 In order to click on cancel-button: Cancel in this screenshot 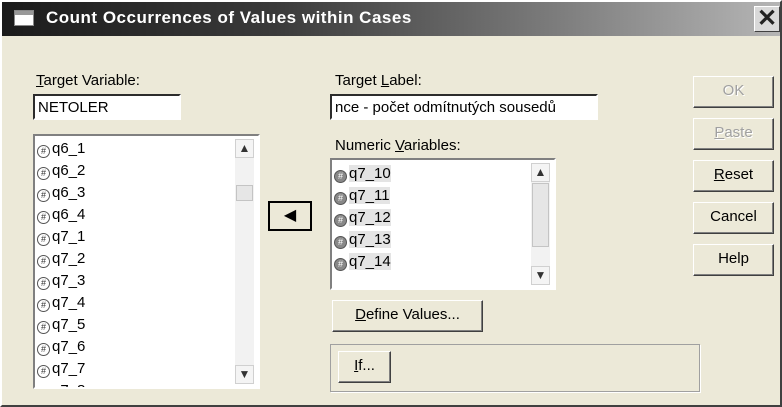, I will do `click(733, 218)`.